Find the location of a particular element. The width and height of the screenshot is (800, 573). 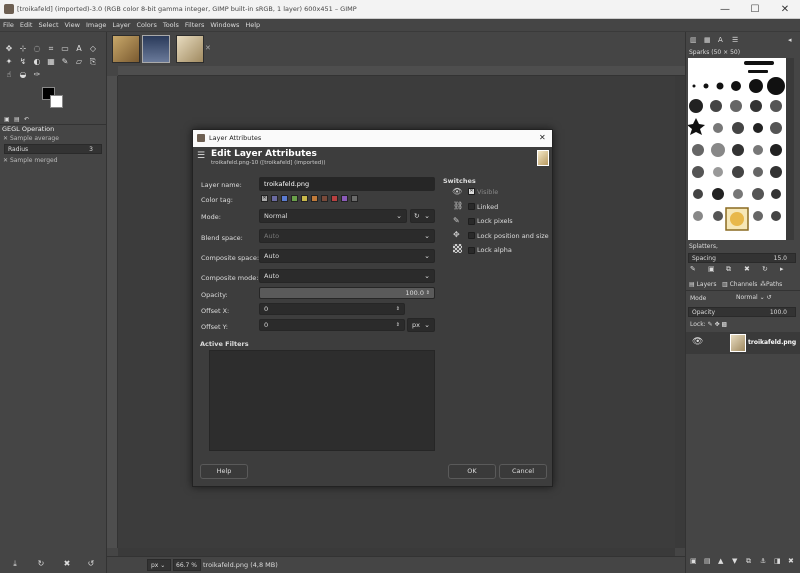

move-tool-icon: ✥ is located at coordinates (9, 49).